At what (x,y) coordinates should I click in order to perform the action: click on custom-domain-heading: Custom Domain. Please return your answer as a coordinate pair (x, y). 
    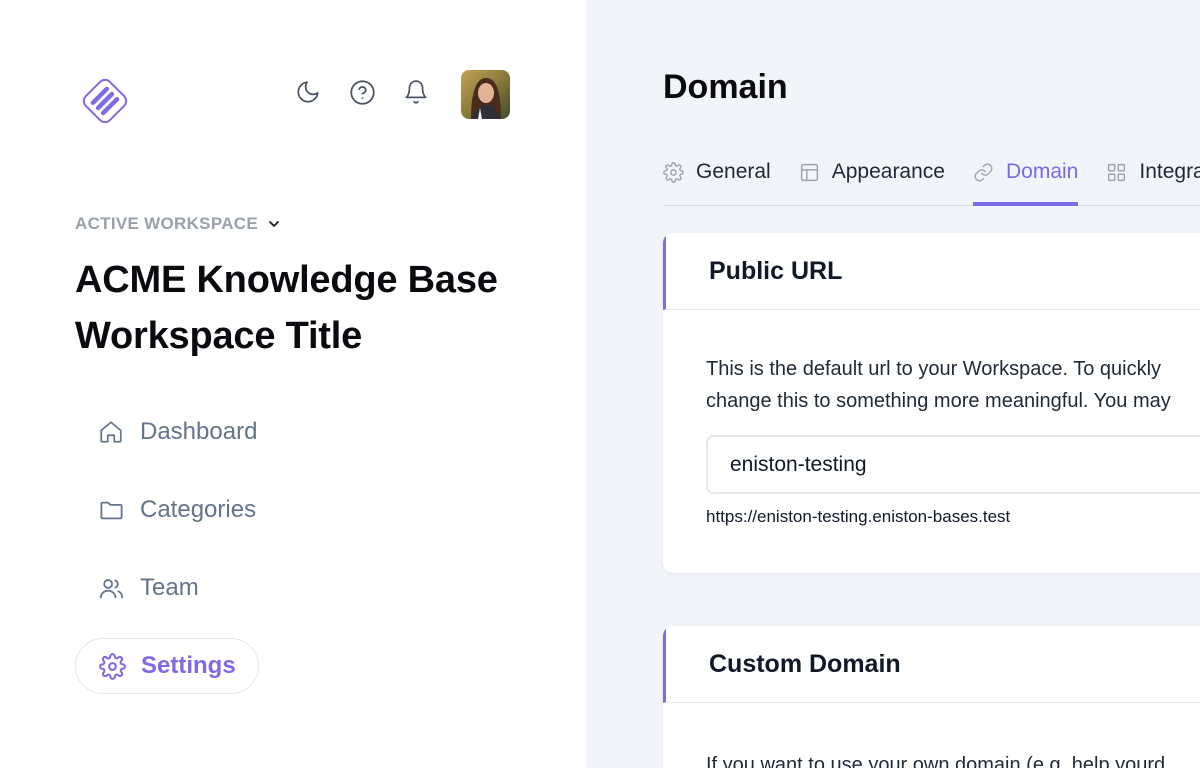
    Looking at the image, I should click on (931, 664).